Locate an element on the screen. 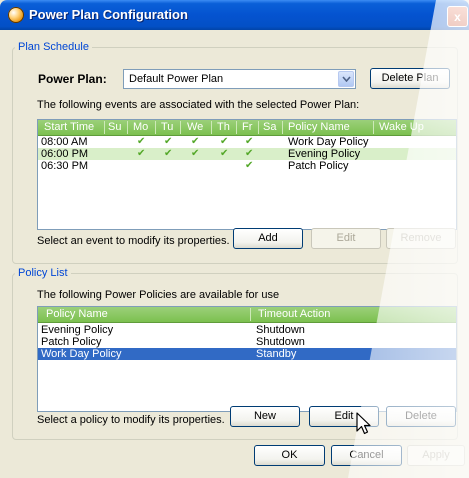 The width and height of the screenshot is (469, 478). policy-list-header: Policy Name Timeout Action is located at coordinates (247, 315).